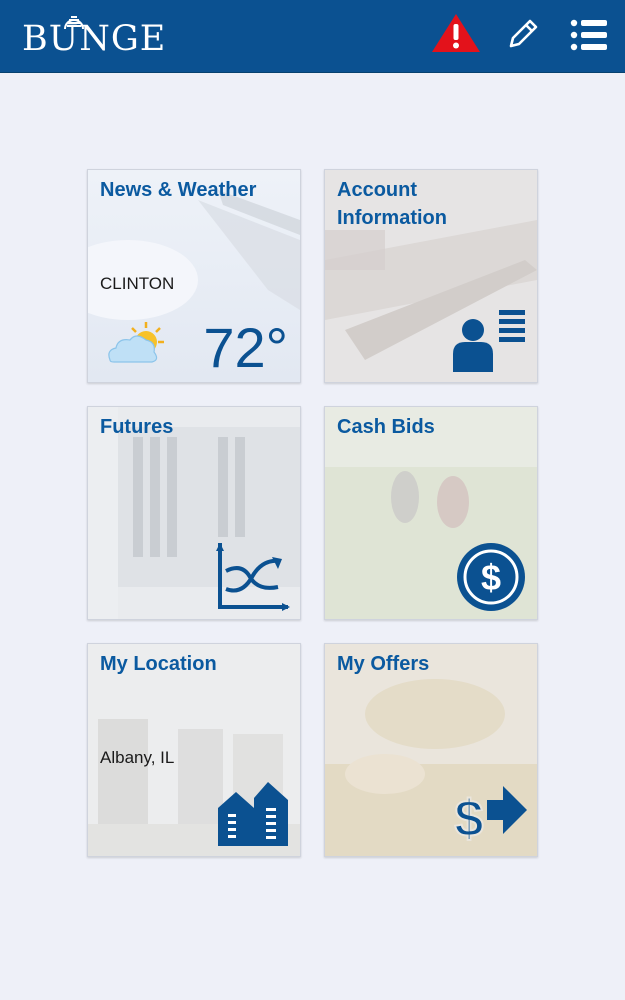  Describe the element at coordinates (431, 276) in the screenshot. I see `tile-account-information: Account Information` at that location.